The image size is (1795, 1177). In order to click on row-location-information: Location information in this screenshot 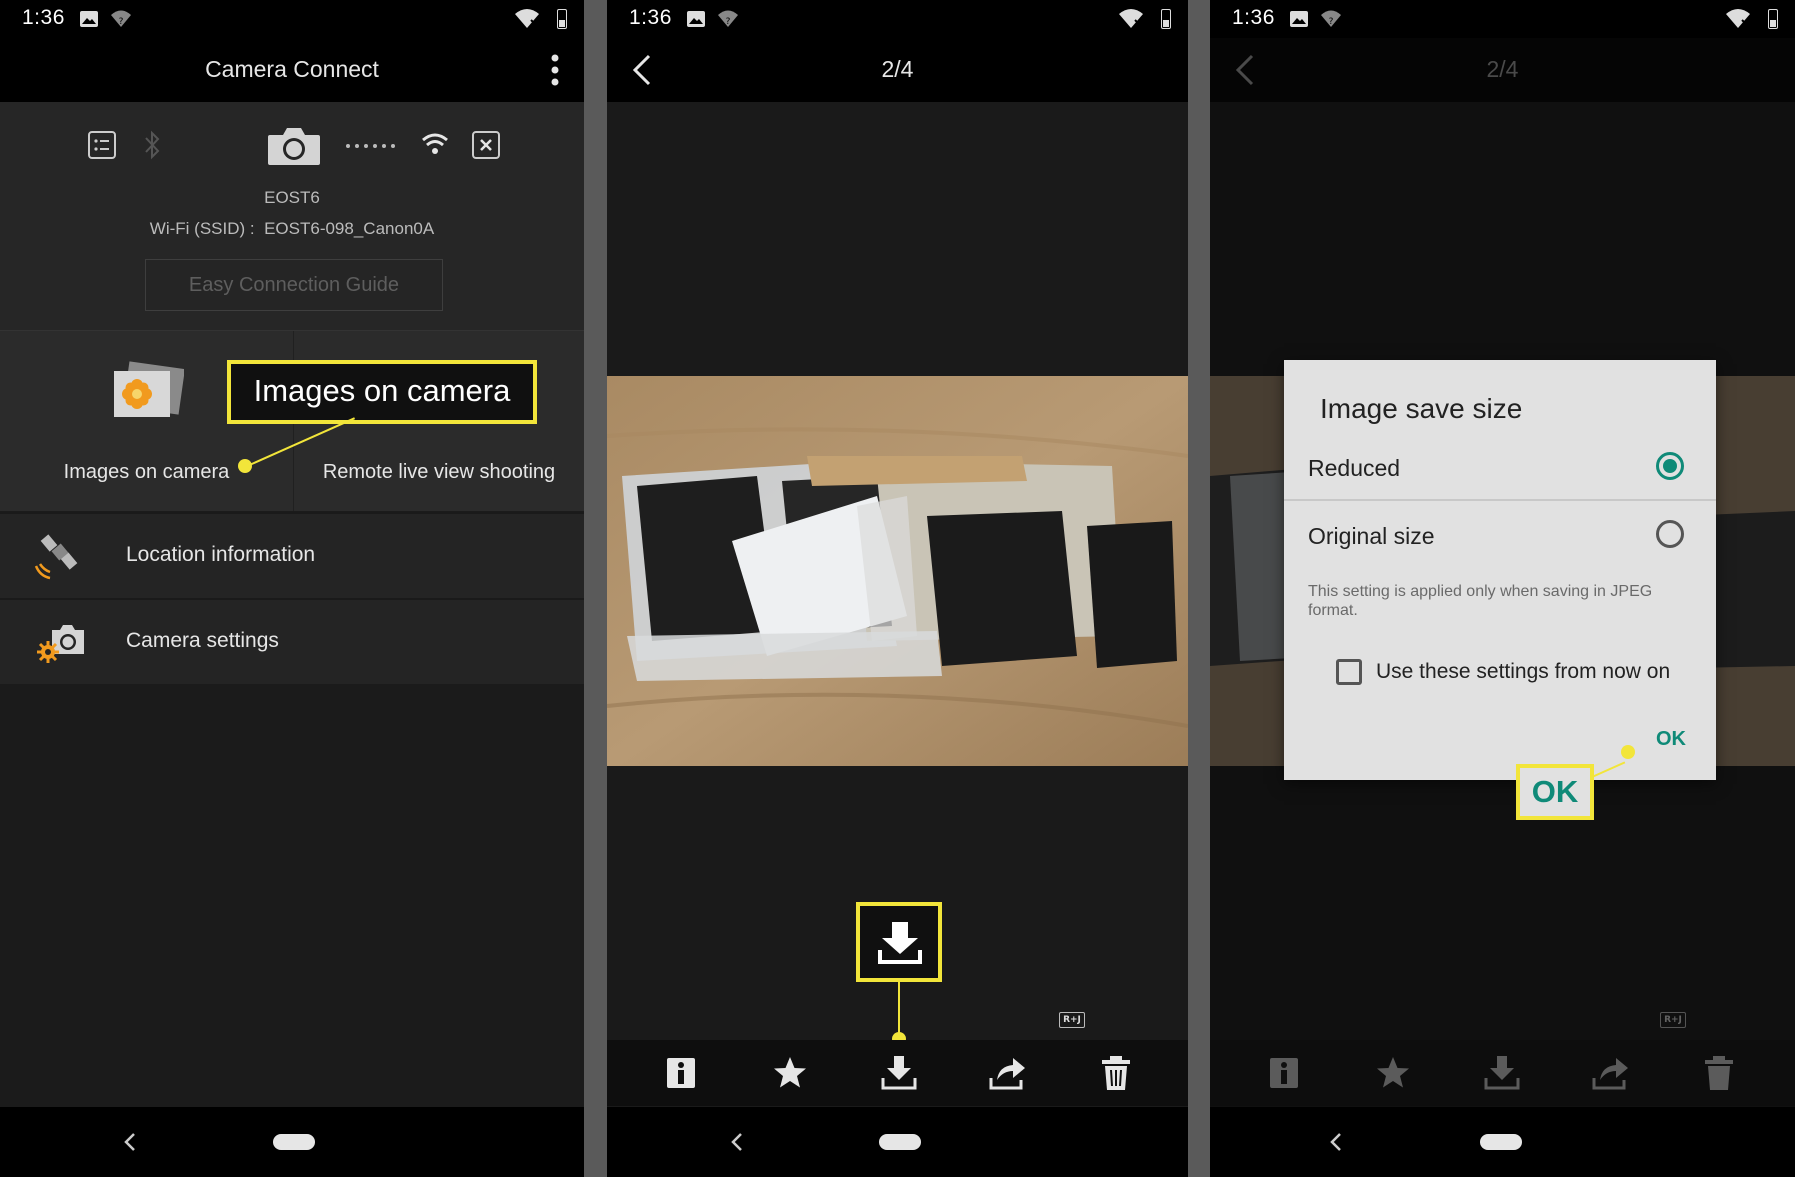, I will do `click(292, 555)`.